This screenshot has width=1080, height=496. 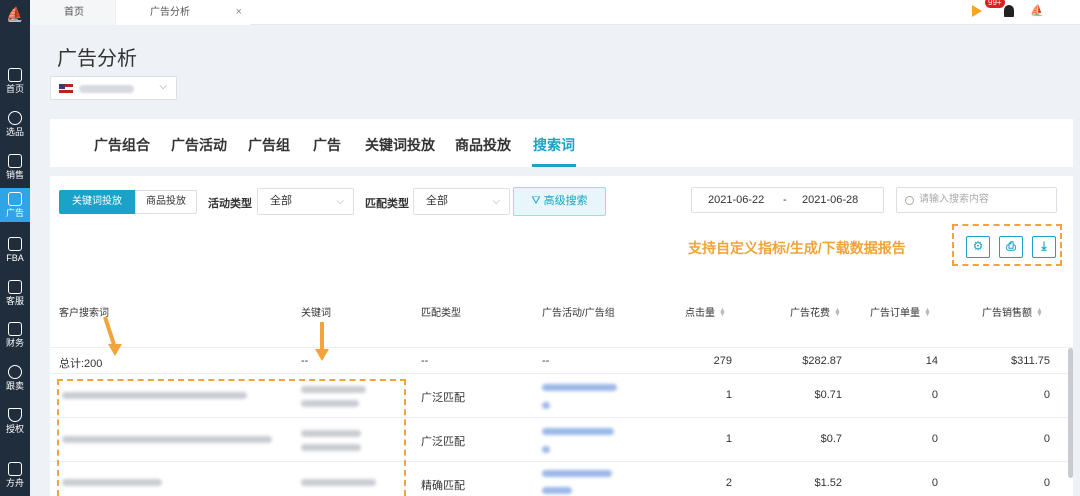 I want to click on col-keyword: 关键词, so click(x=316, y=311).